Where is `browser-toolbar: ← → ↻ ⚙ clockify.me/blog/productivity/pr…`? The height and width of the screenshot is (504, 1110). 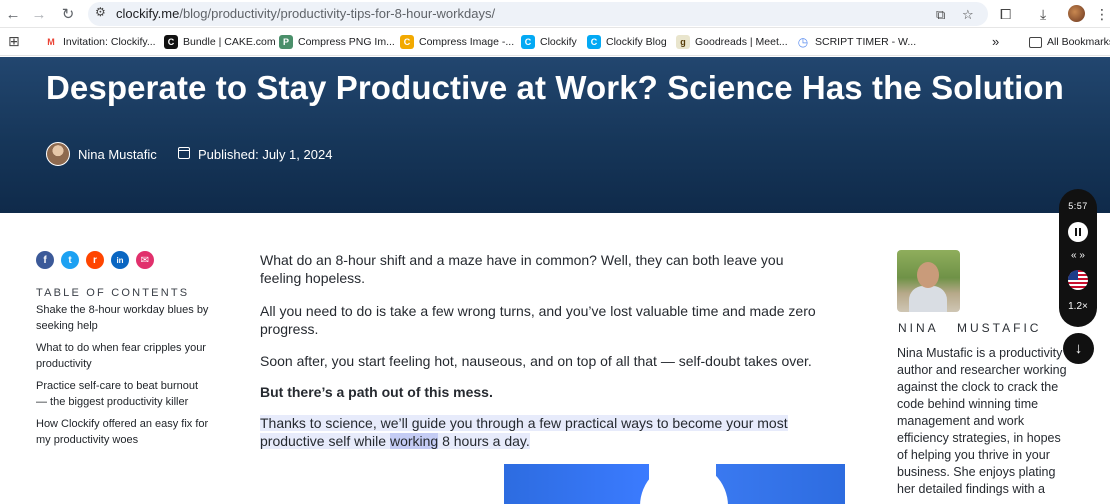
browser-toolbar: ← → ↻ ⚙ clockify.me/blog/productivity/pr… is located at coordinates (555, 14).